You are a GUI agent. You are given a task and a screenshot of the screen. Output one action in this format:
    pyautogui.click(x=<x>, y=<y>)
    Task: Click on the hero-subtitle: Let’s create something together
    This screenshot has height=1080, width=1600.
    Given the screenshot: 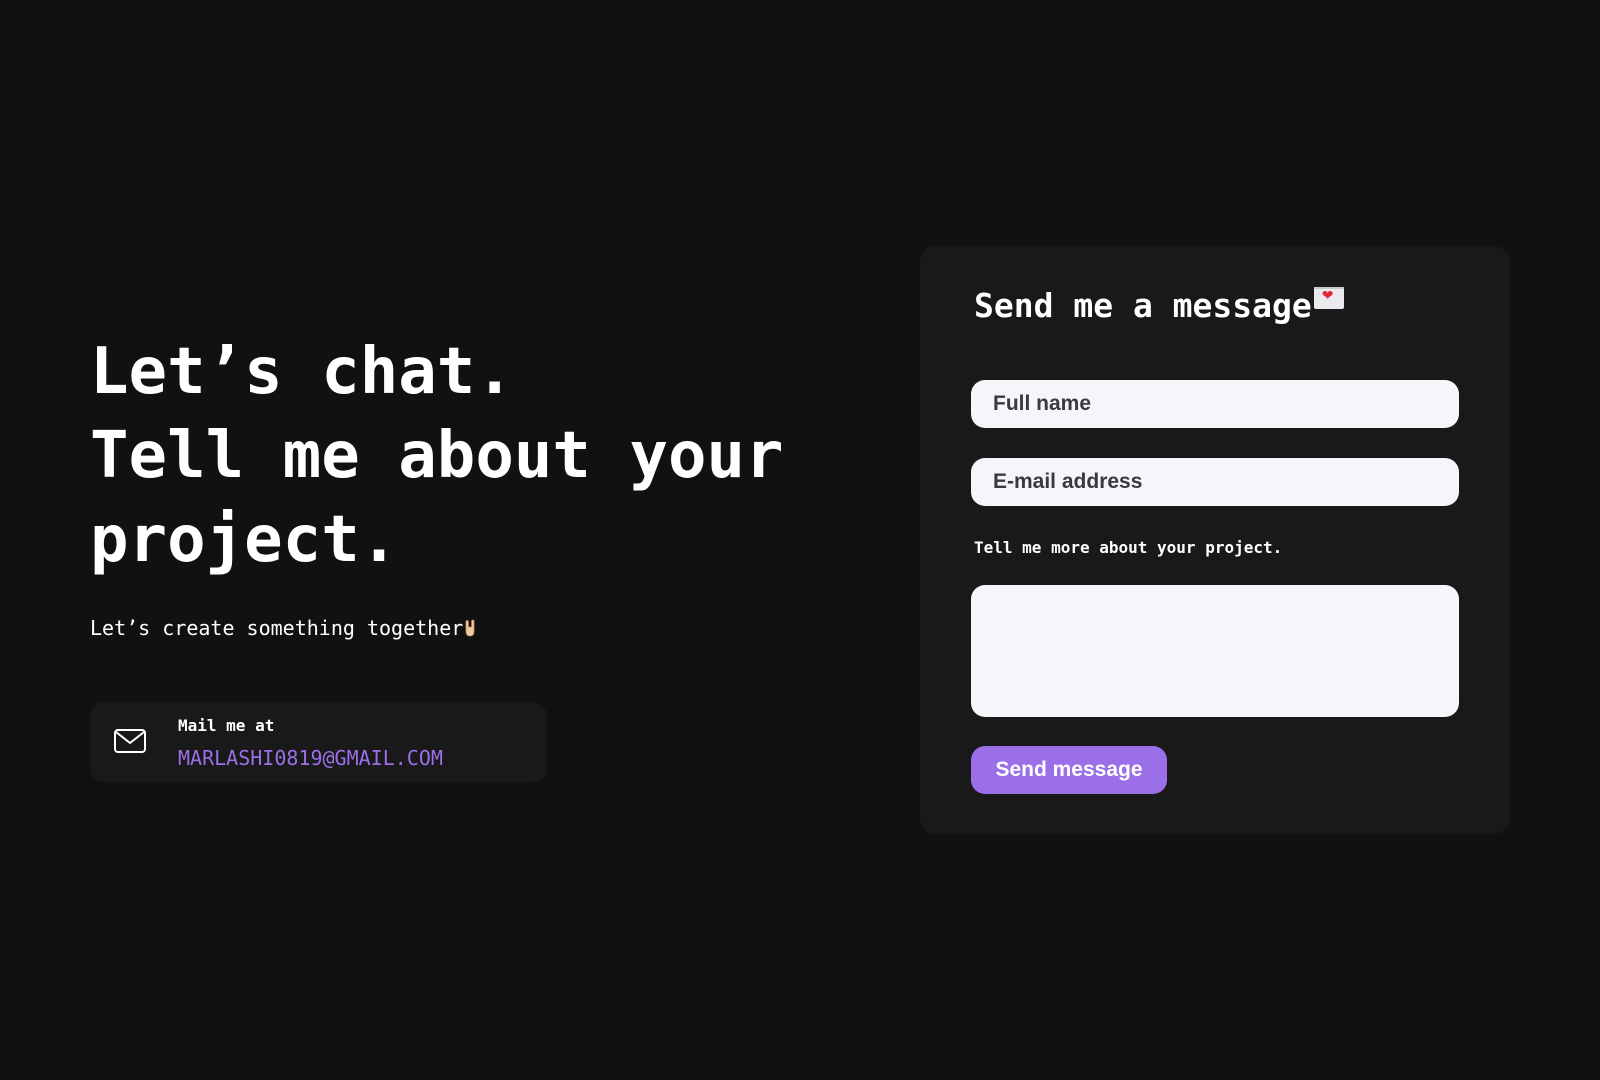 What is the action you would take?
    pyautogui.click(x=283, y=628)
    